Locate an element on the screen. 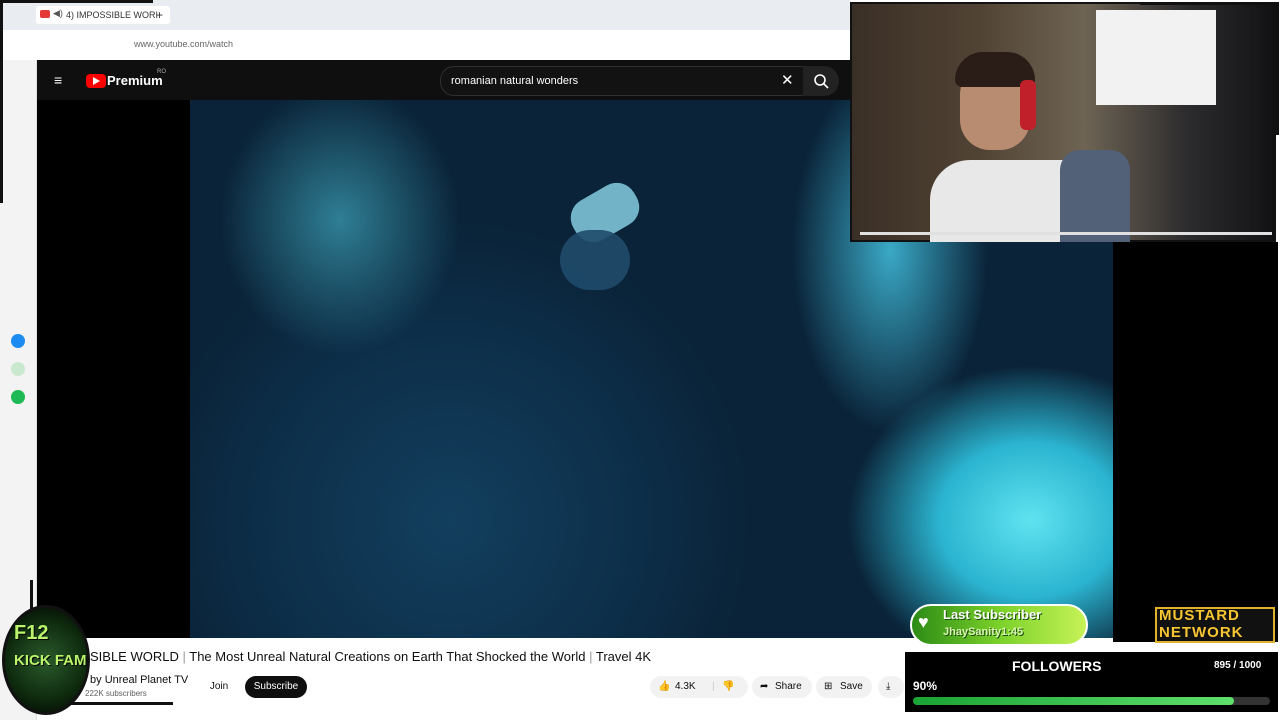 The height and width of the screenshot is (720, 1280). badge-line1: F12 is located at coordinates (31, 633).